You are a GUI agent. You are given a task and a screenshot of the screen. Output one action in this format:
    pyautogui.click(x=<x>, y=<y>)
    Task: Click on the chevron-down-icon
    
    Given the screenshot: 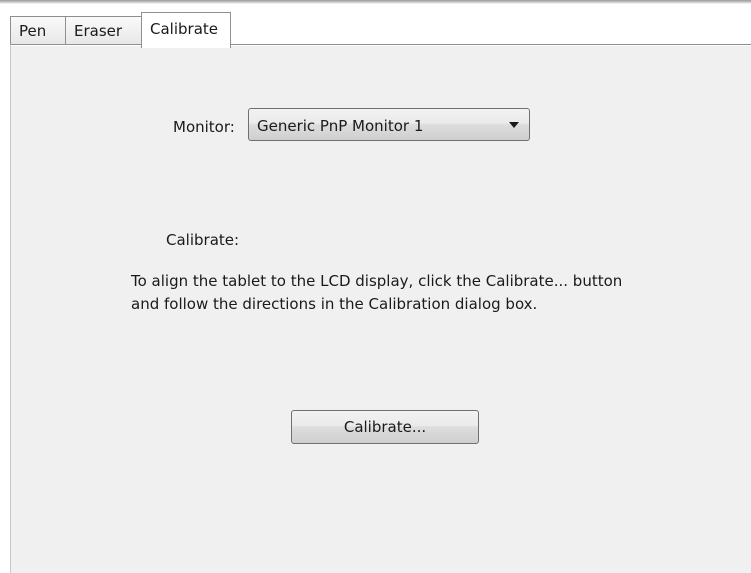 What is the action you would take?
    pyautogui.click(x=514, y=125)
    